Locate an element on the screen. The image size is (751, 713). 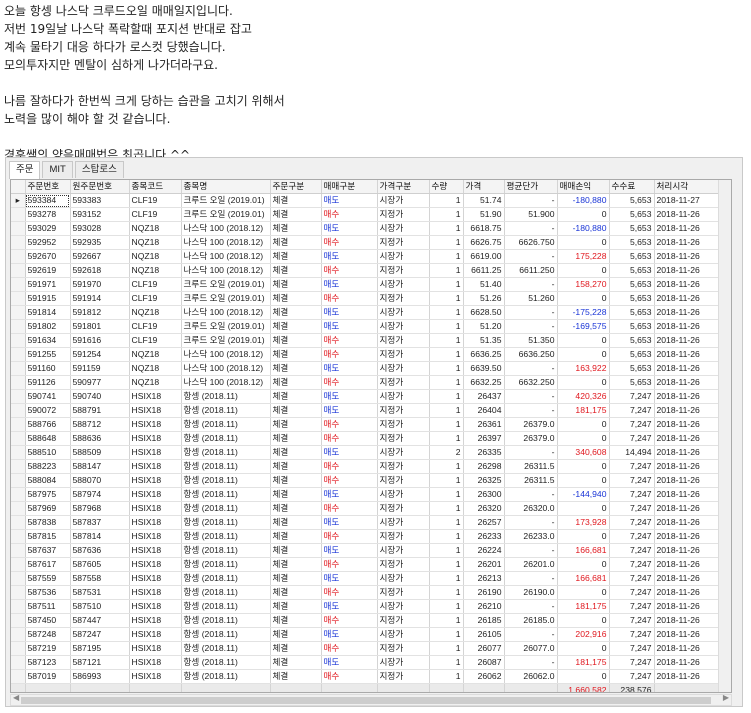
vertical-scrollbar is located at coordinates (724, 436).